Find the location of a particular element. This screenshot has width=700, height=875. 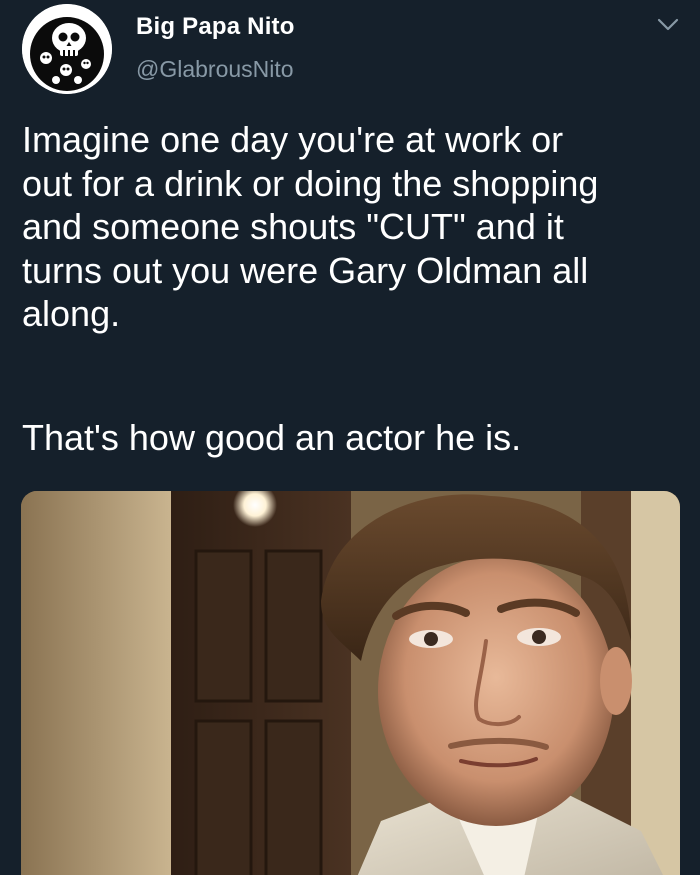

avatar is located at coordinates (67, 49).